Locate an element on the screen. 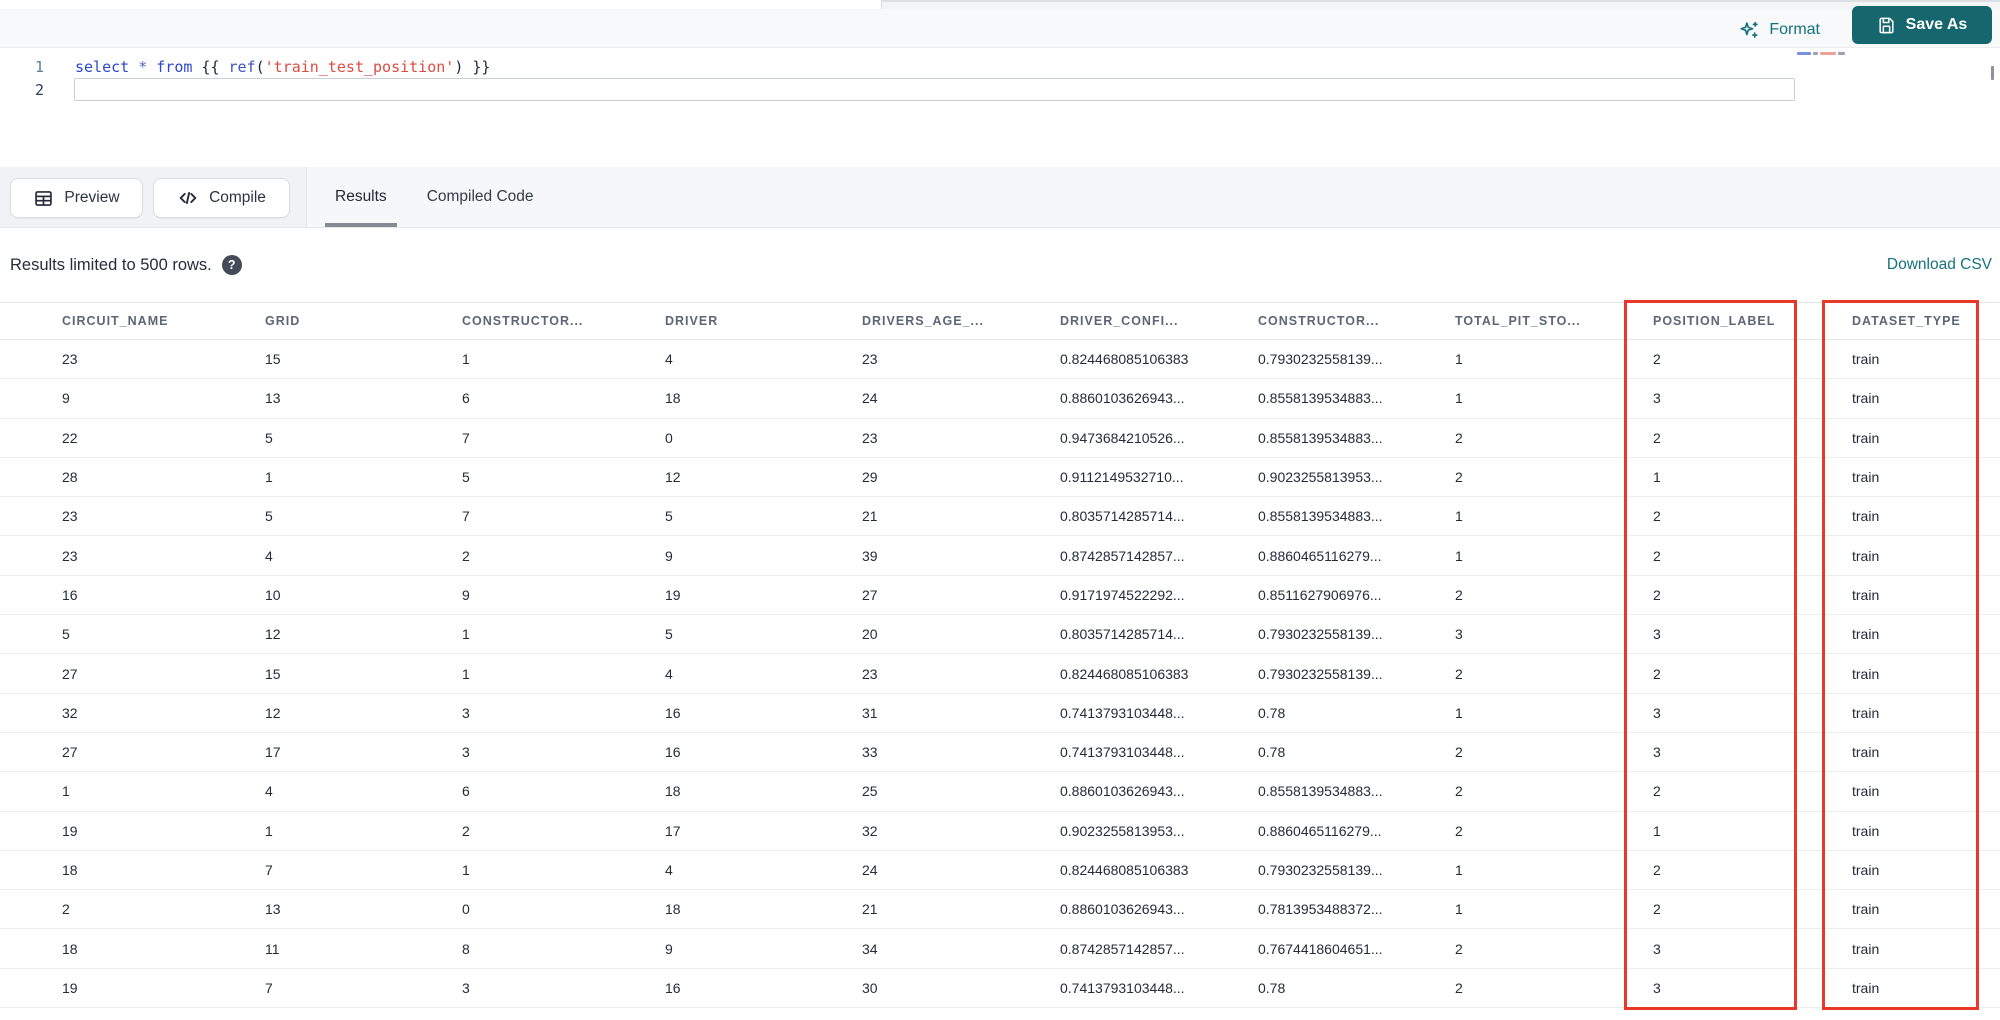  editor-minimap is located at coordinates (1827, 53).